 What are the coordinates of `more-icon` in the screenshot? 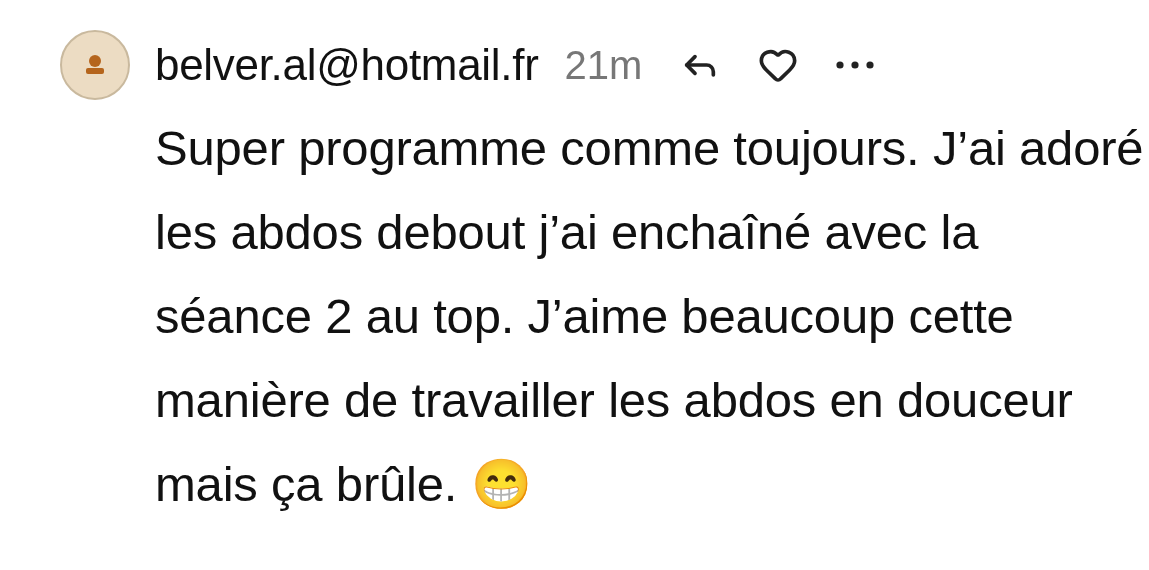 It's located at (855, 65).